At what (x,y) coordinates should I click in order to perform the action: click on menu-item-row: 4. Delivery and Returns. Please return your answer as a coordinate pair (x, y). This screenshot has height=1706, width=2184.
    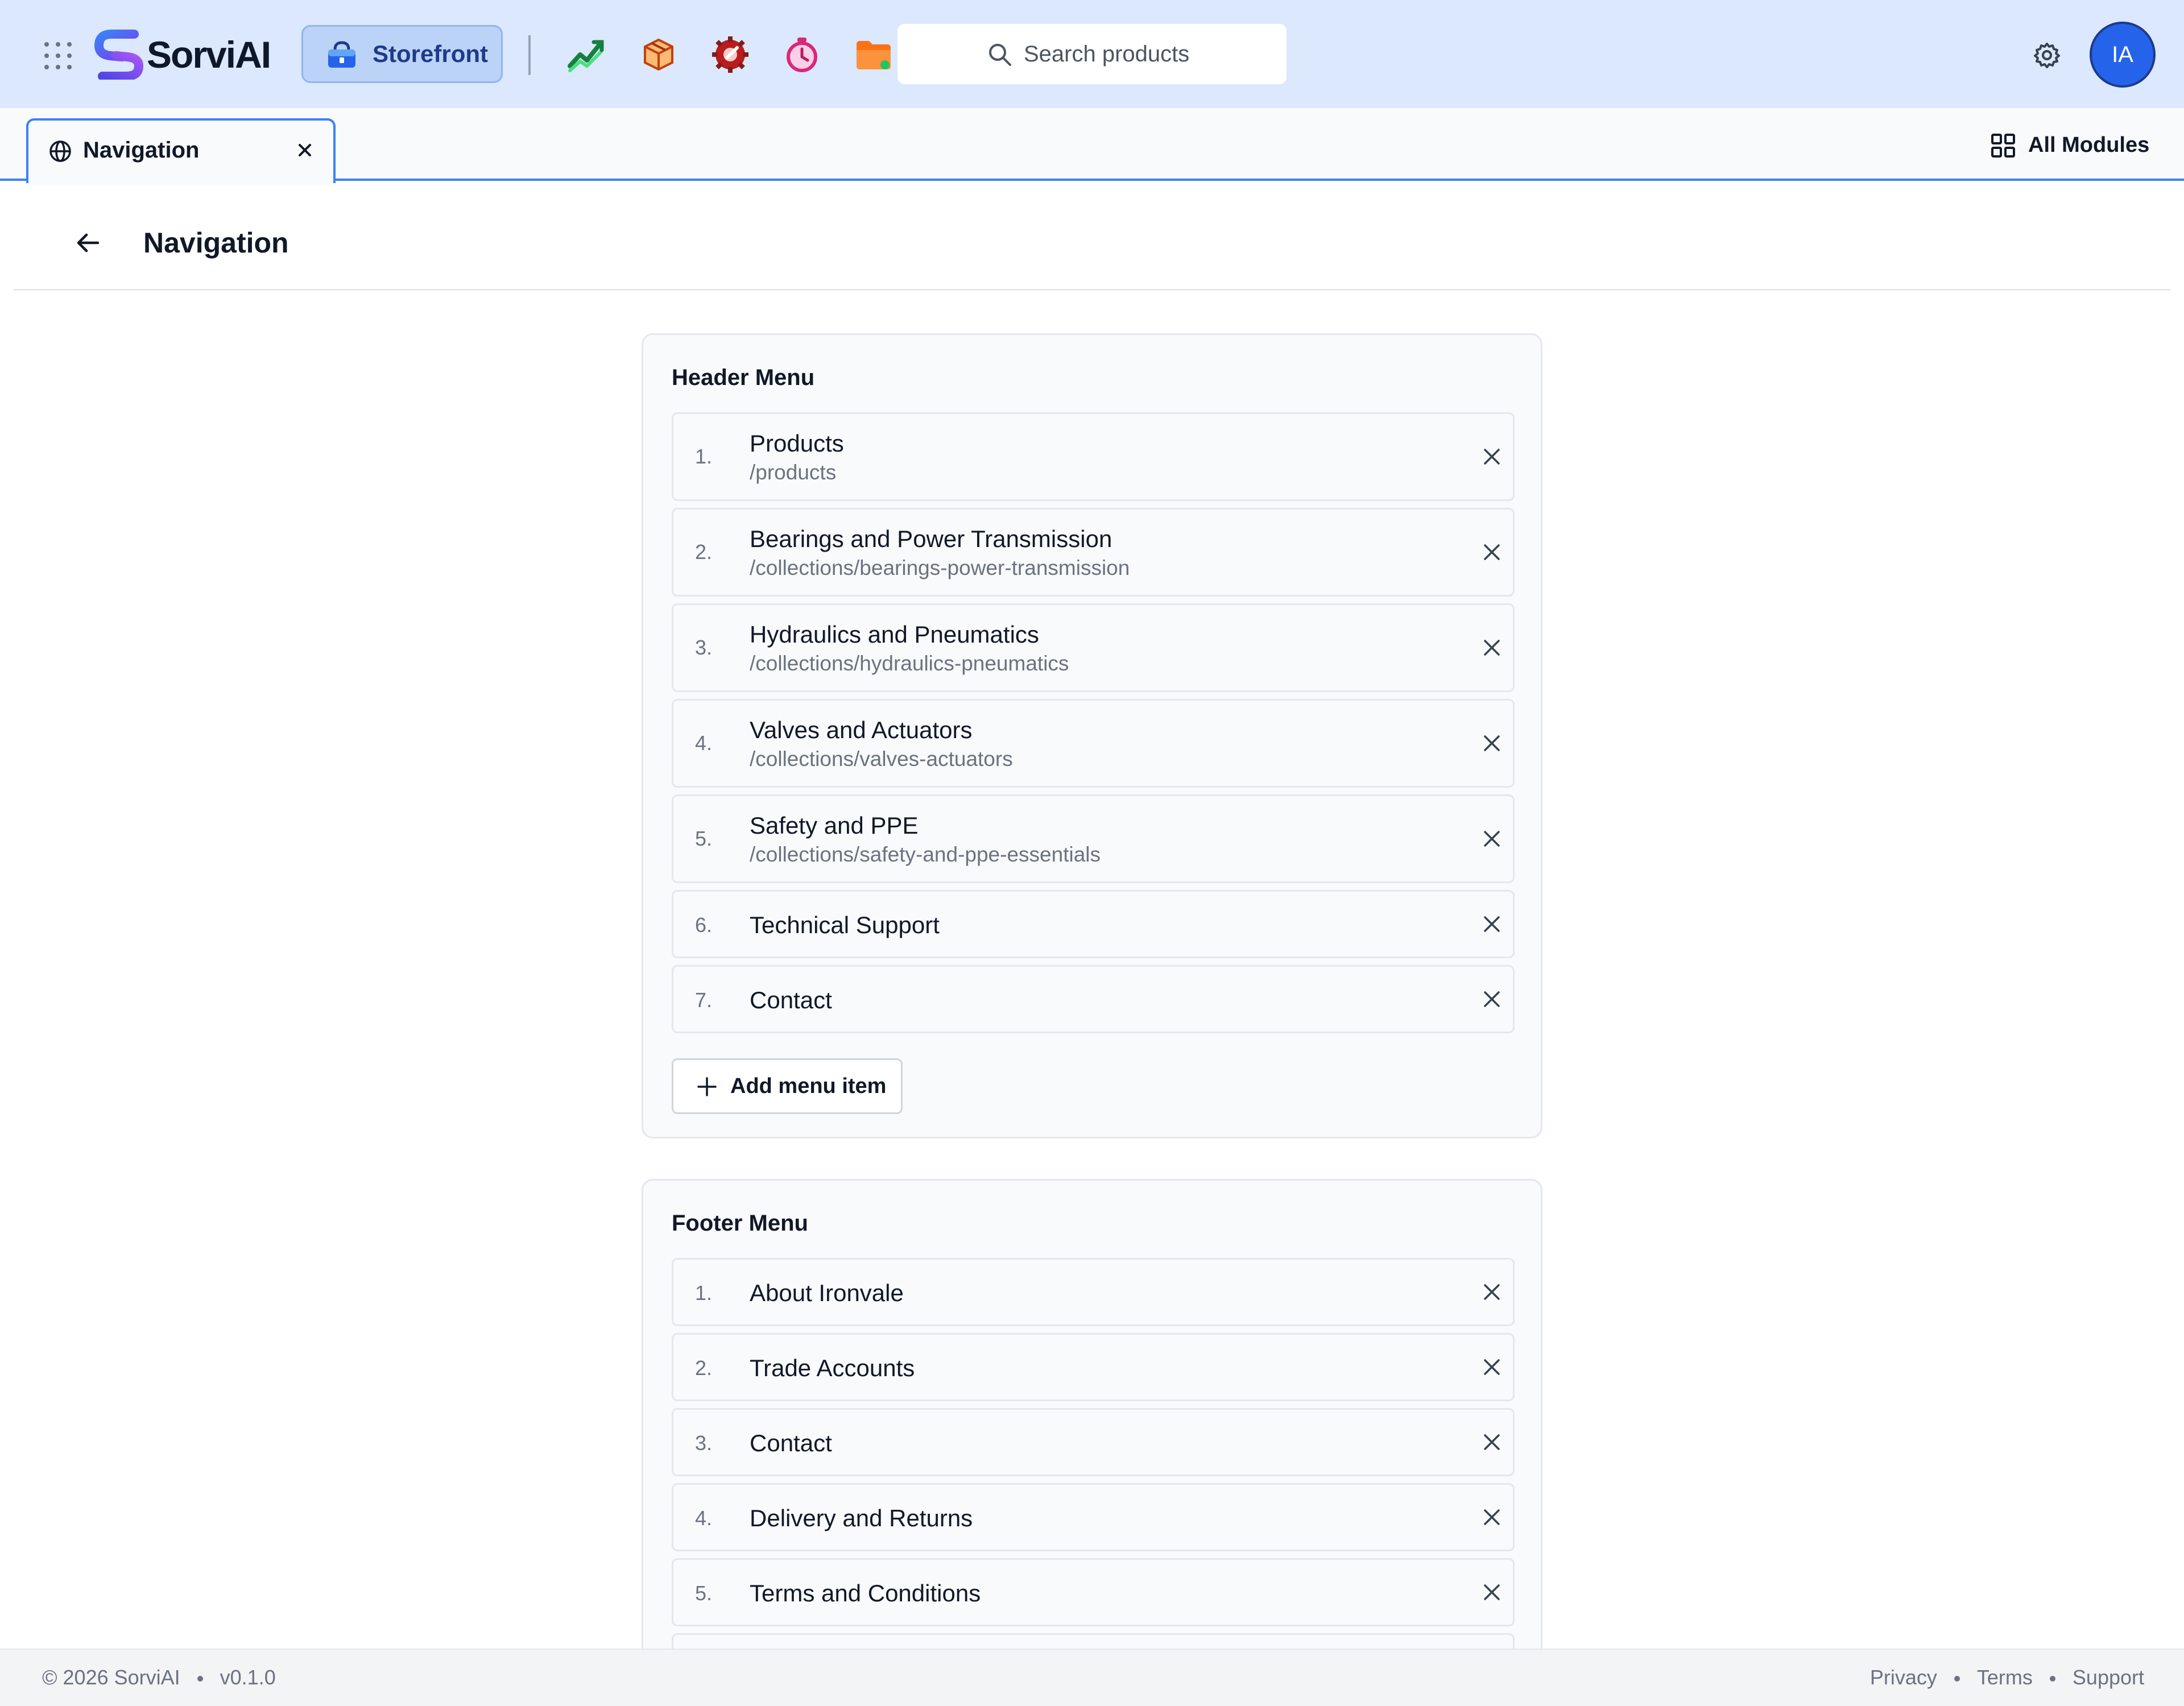
    Looking at the image, I should click on (1093, 1517).